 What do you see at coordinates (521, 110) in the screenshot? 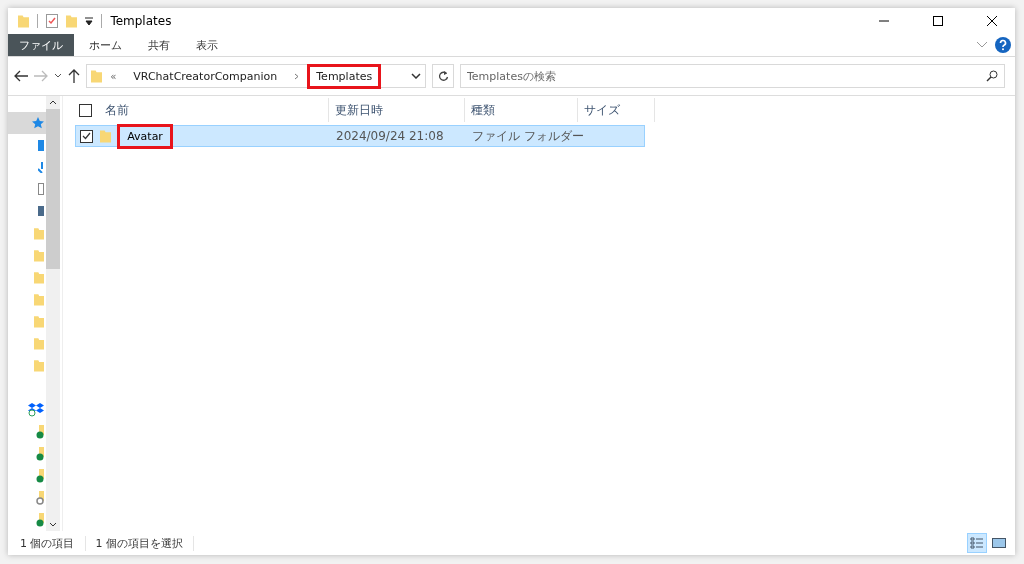
I see `column-header: 種類` at bounding box center [521, 110].